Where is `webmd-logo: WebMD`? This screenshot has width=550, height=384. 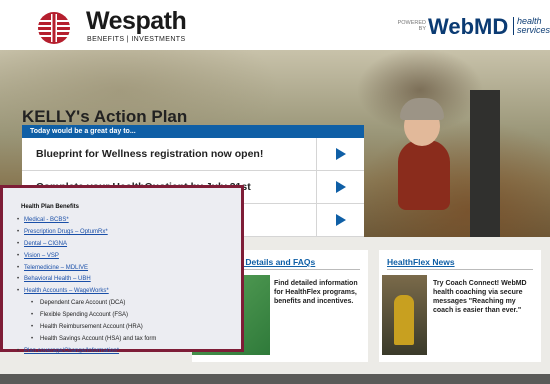
webmd-logo: WebMD is located at coordinates (468, 27).